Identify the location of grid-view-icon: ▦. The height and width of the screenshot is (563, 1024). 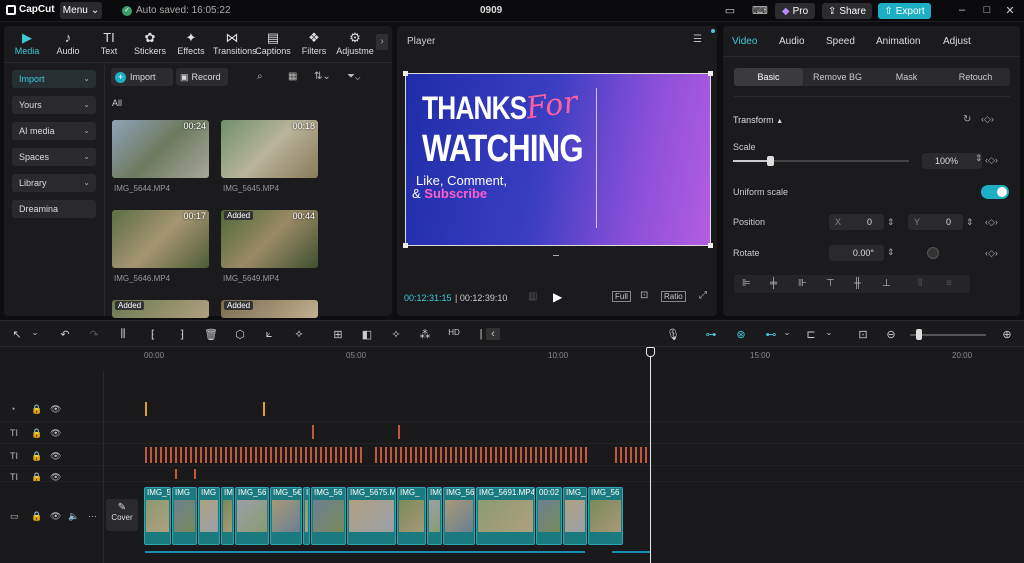
(292, 76).